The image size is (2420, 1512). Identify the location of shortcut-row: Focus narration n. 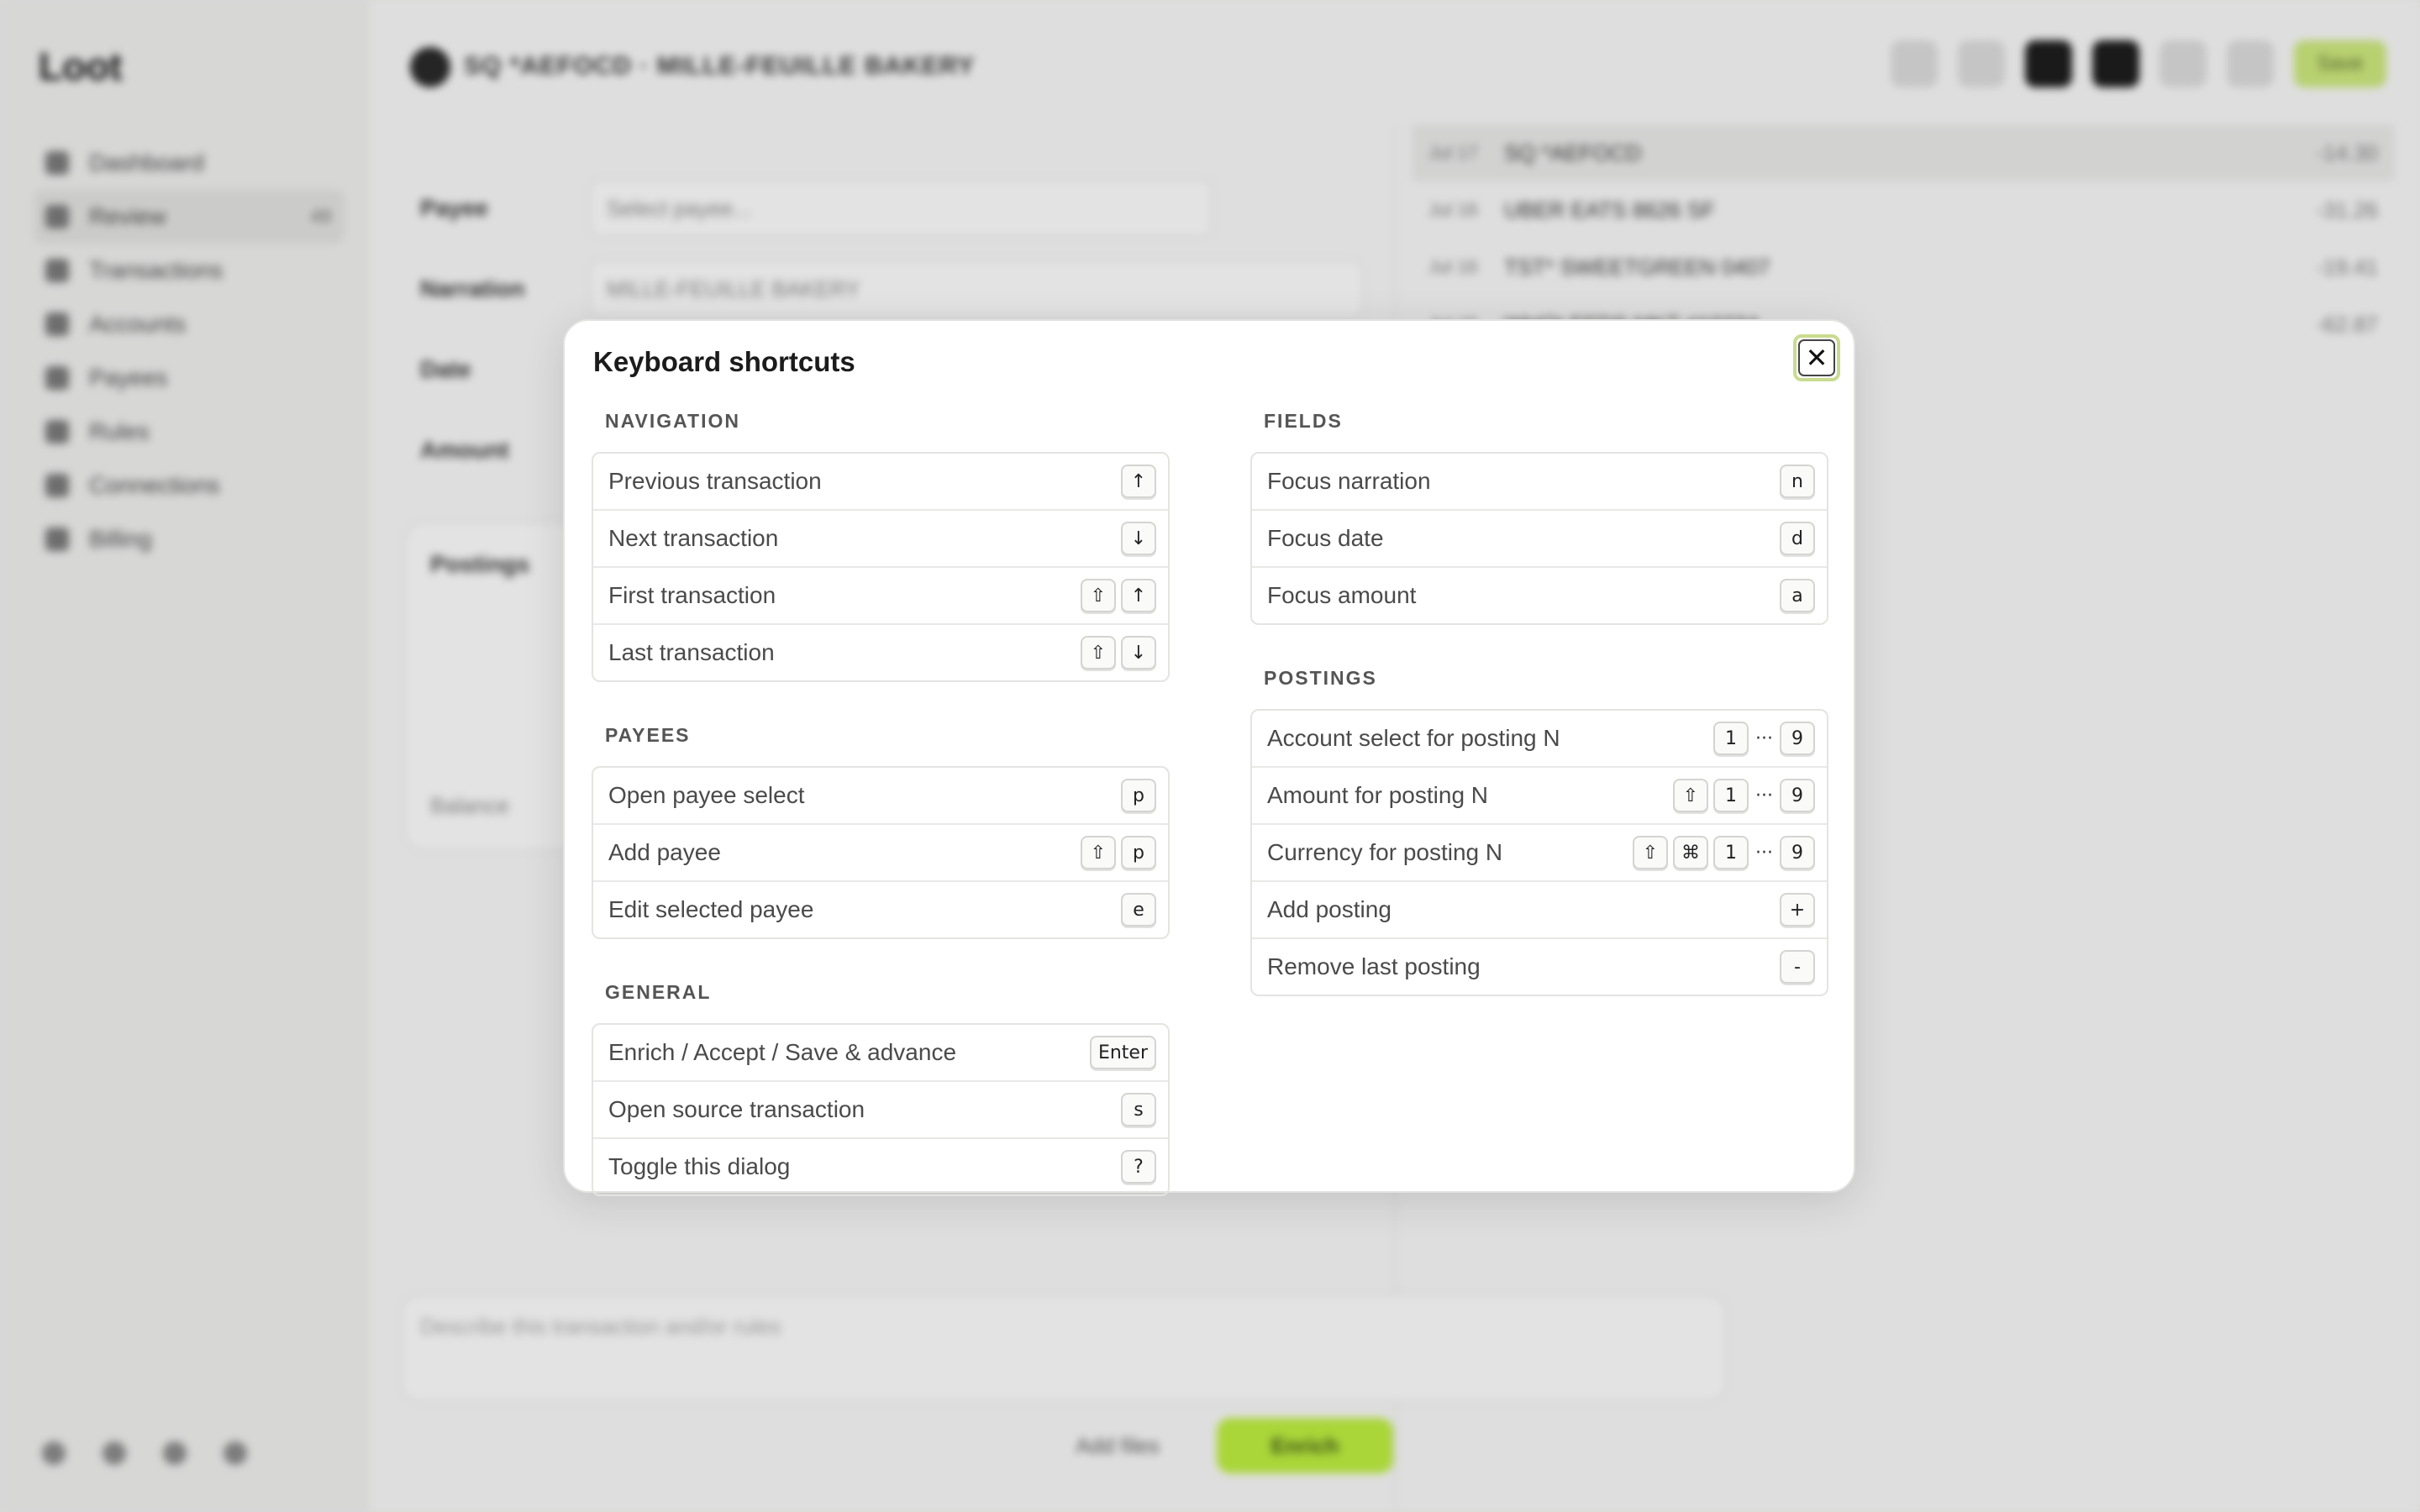
(1539, 481).